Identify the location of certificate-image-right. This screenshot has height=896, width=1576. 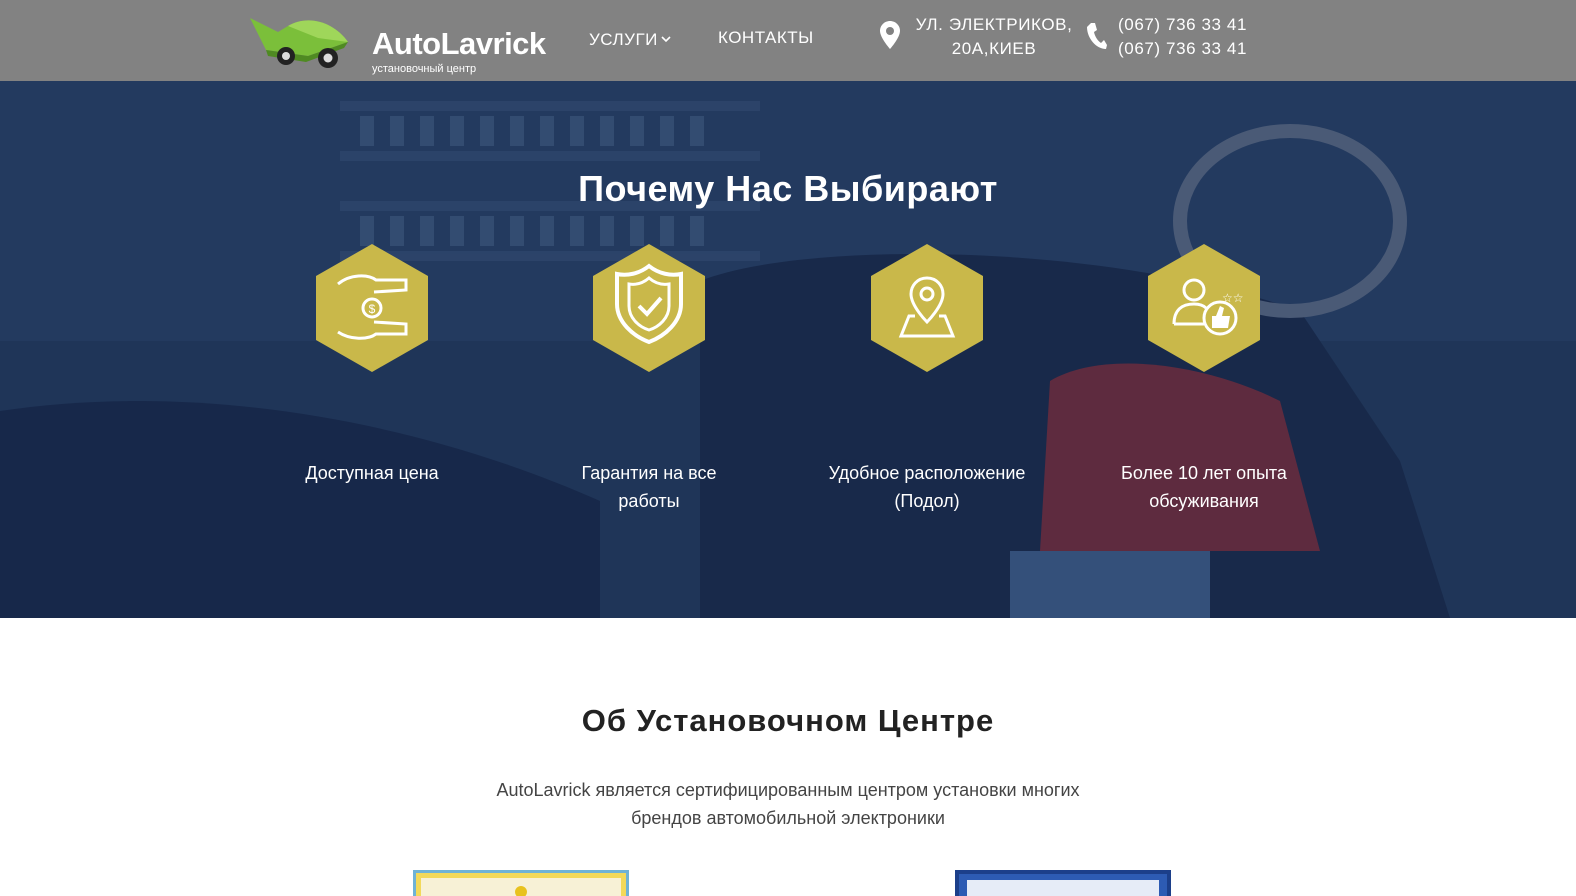
(1063, 883).